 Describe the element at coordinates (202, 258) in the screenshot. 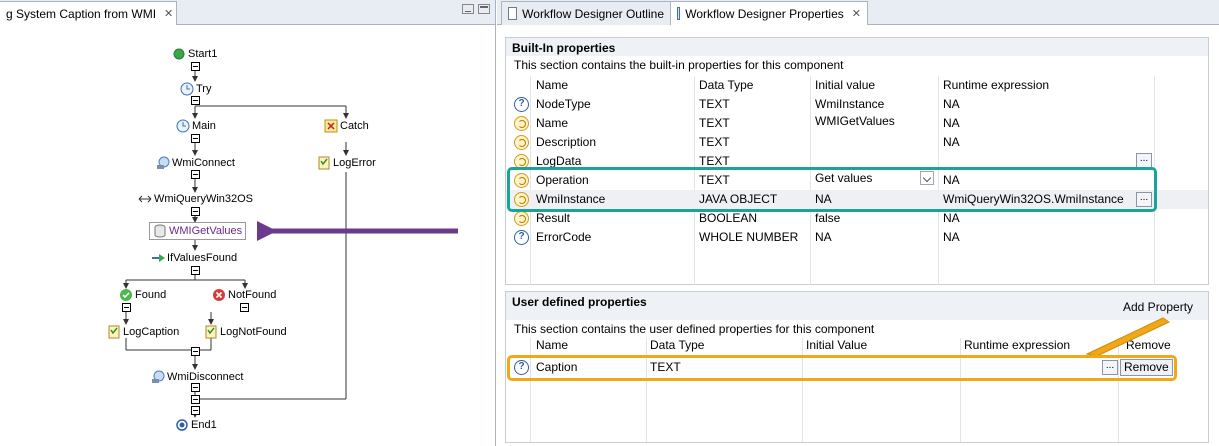

I see `node-label: IfValuesFound` at that location.